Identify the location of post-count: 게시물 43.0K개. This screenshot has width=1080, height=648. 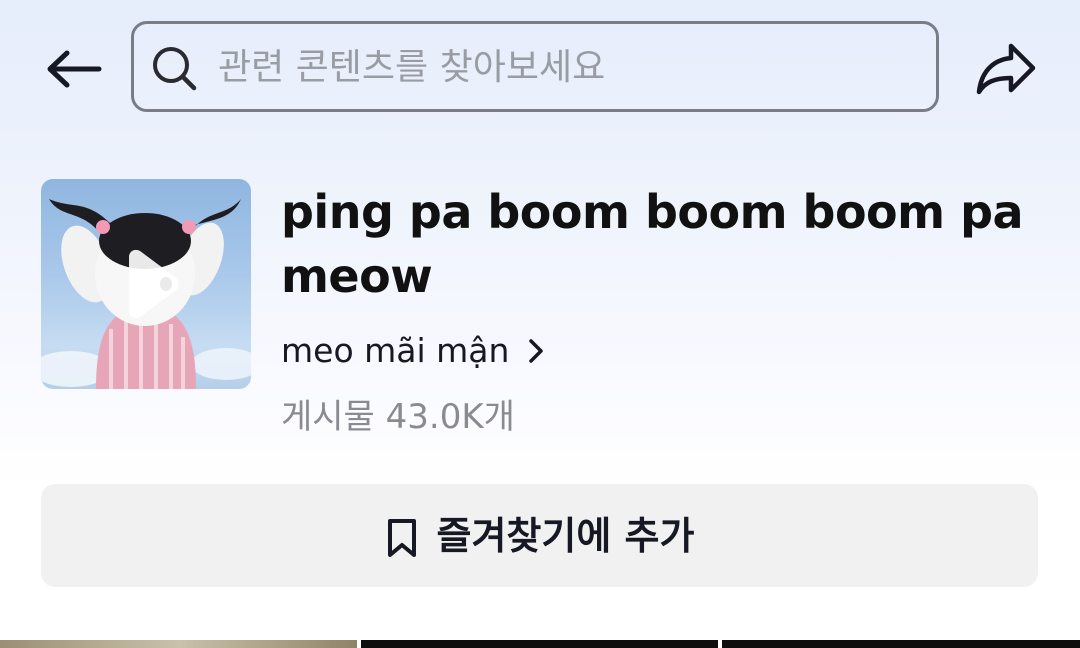
(398, 417).